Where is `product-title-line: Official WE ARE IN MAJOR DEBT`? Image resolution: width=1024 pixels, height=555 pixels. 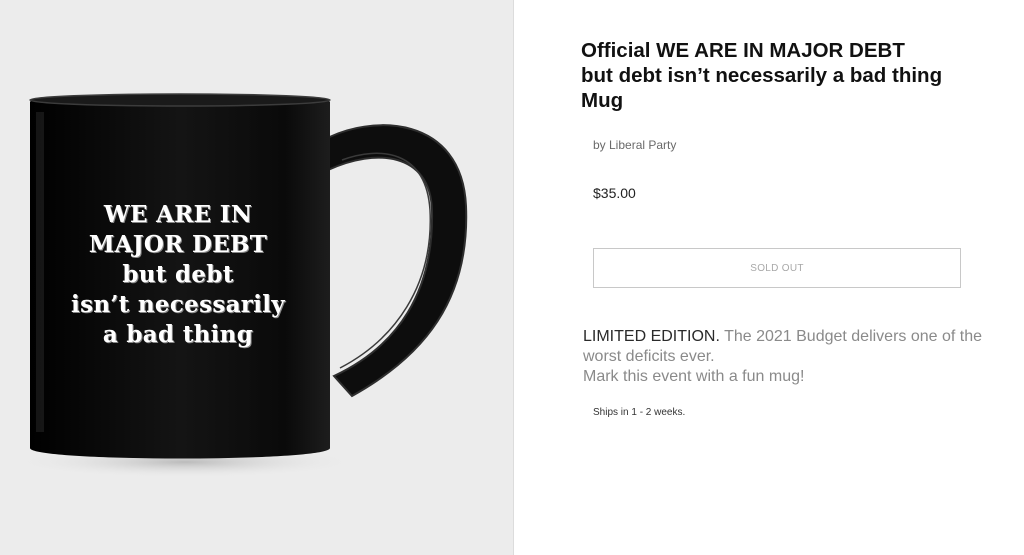 product-title-line: Official WE ARE IN MAJOR DEBT is located at coordinates (743, 50).